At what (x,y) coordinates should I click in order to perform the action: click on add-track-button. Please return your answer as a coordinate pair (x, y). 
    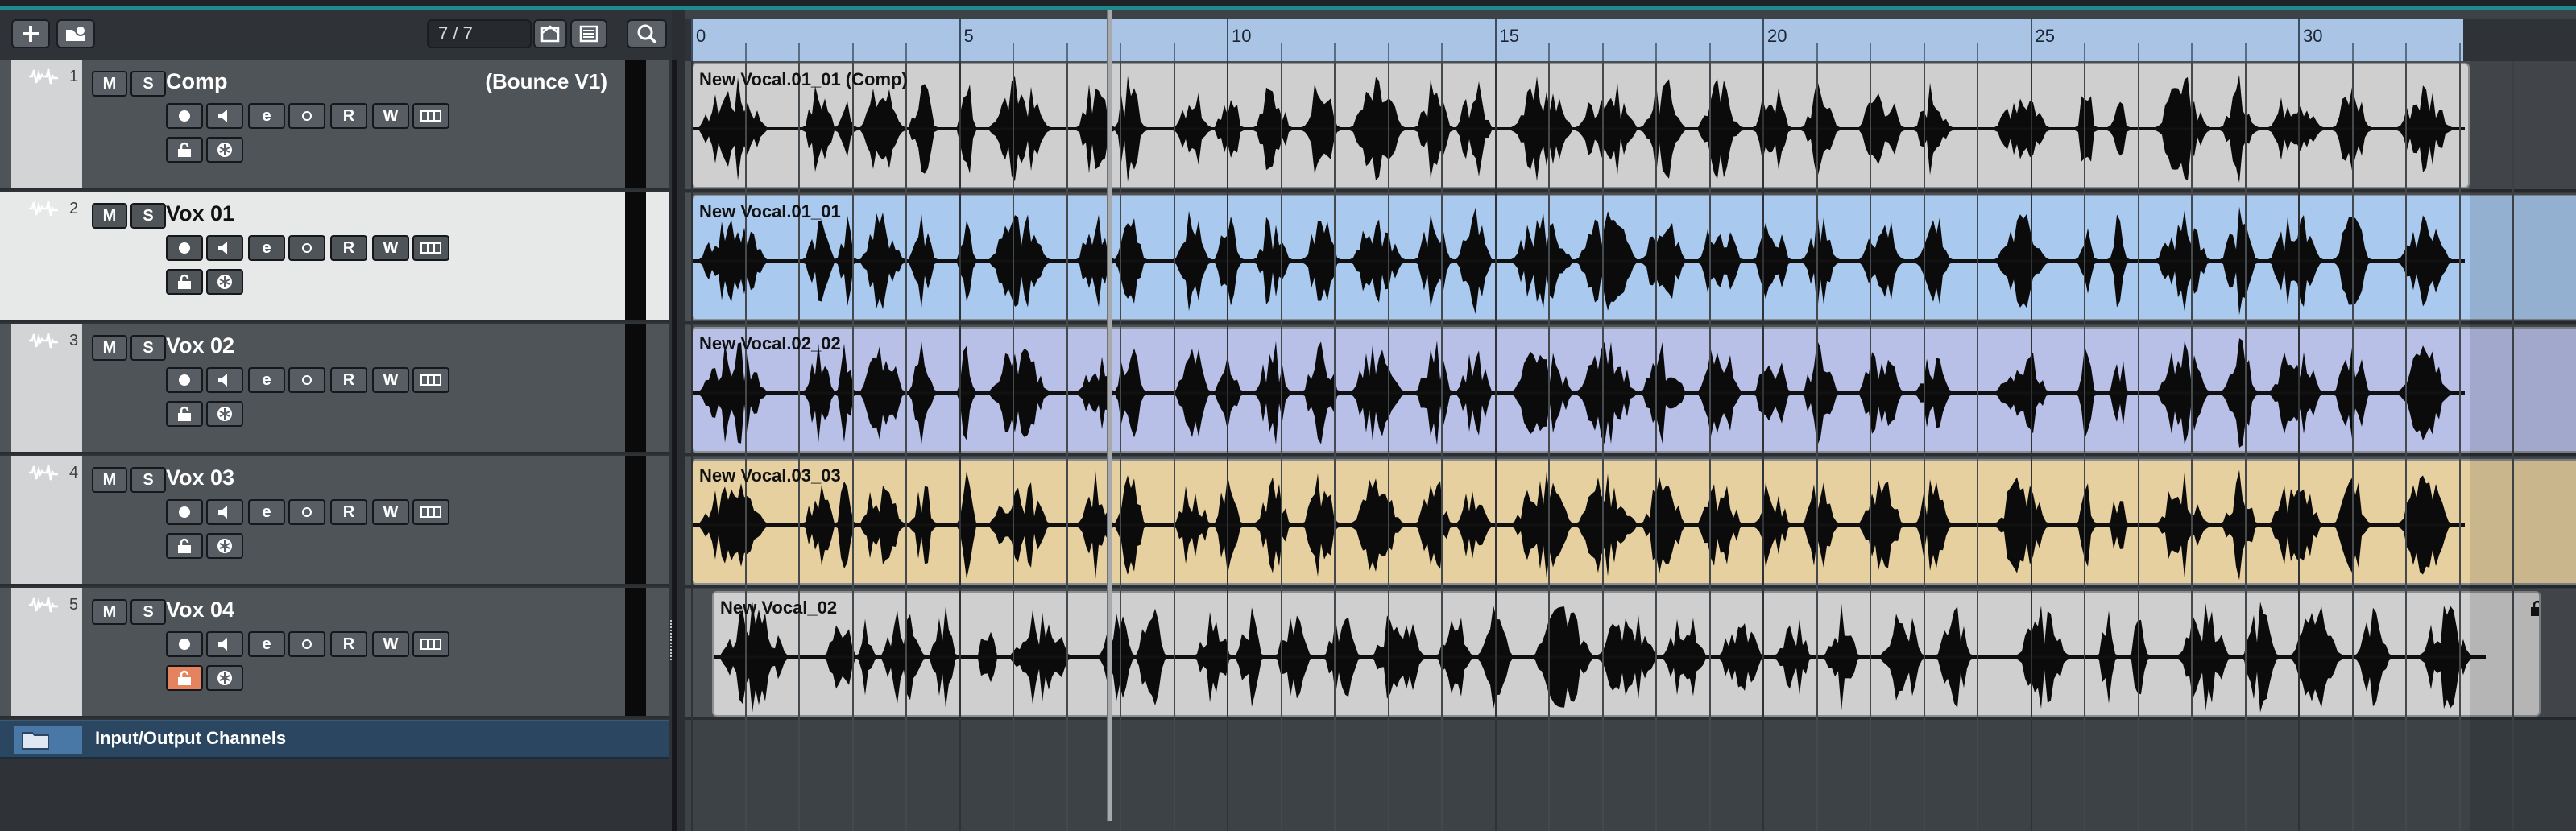
    Looking at the image, I should click on (30, 33).